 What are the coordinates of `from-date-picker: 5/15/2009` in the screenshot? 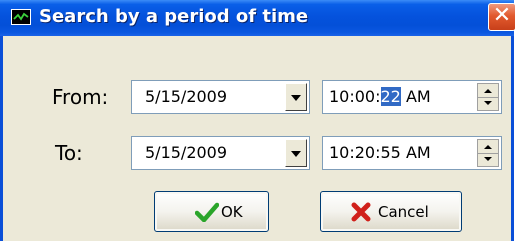 It's located at (220, 97).